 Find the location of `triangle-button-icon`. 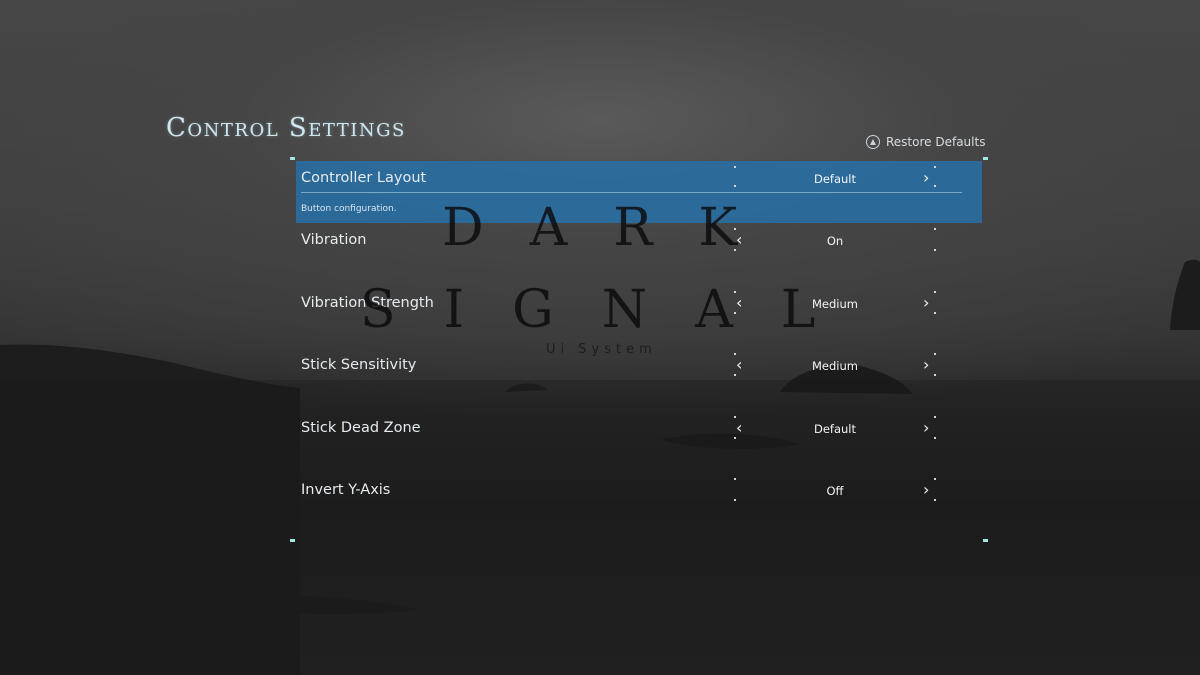

triangle-button-icon is located at coordinates (873, 142).